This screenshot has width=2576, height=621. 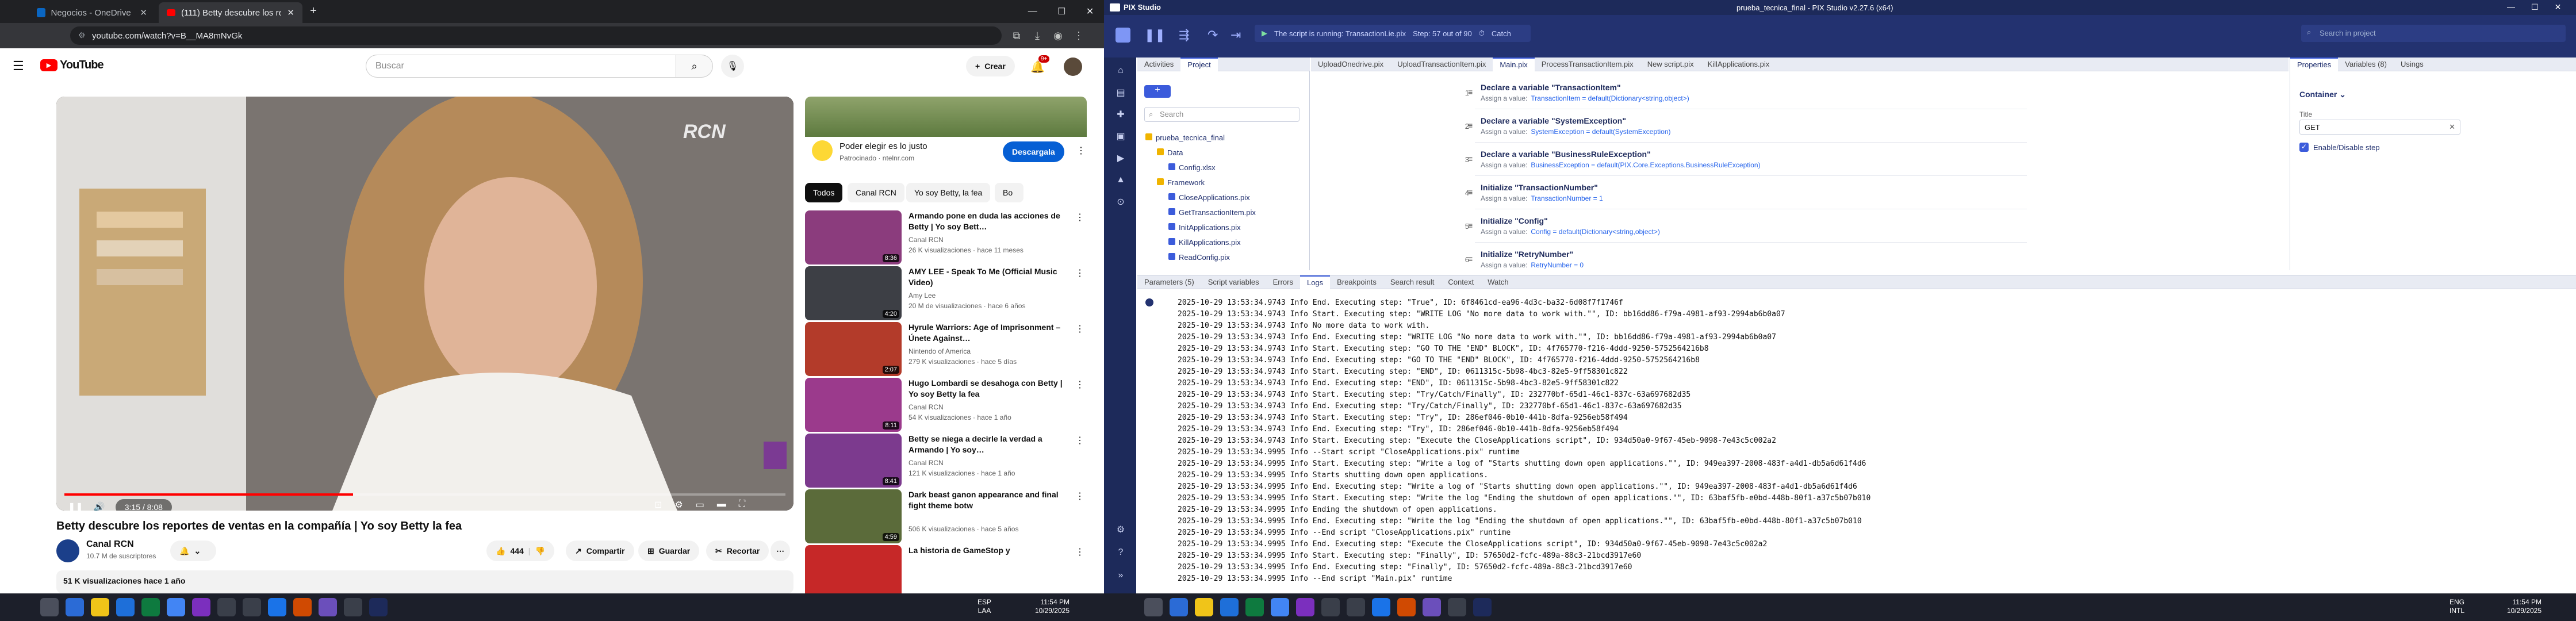 What do you see at coordinates (82, 35) in the screenshot?
I see `site-info-icon: ⚙` at bounding box center [82, 35].